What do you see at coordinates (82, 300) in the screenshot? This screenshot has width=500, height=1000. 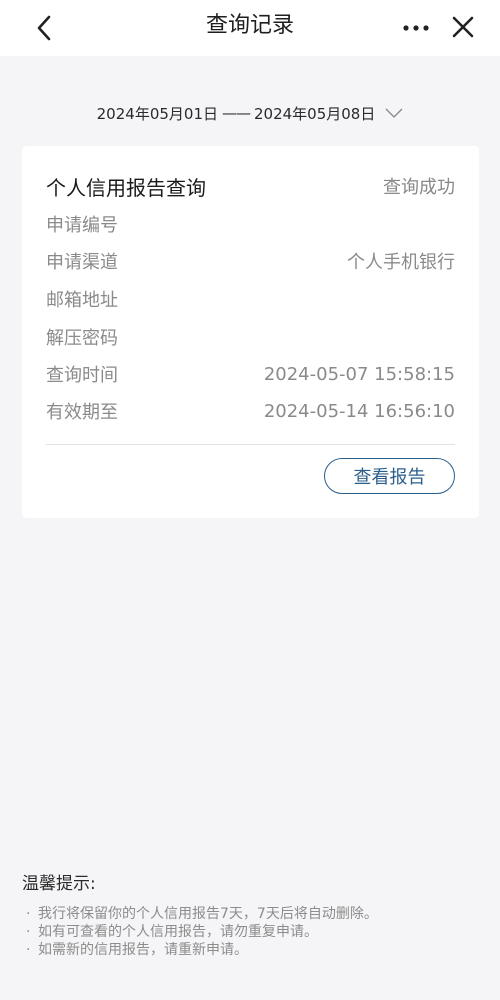 I see `field-label: 邮箱地址` at bounding box center [82, 300].